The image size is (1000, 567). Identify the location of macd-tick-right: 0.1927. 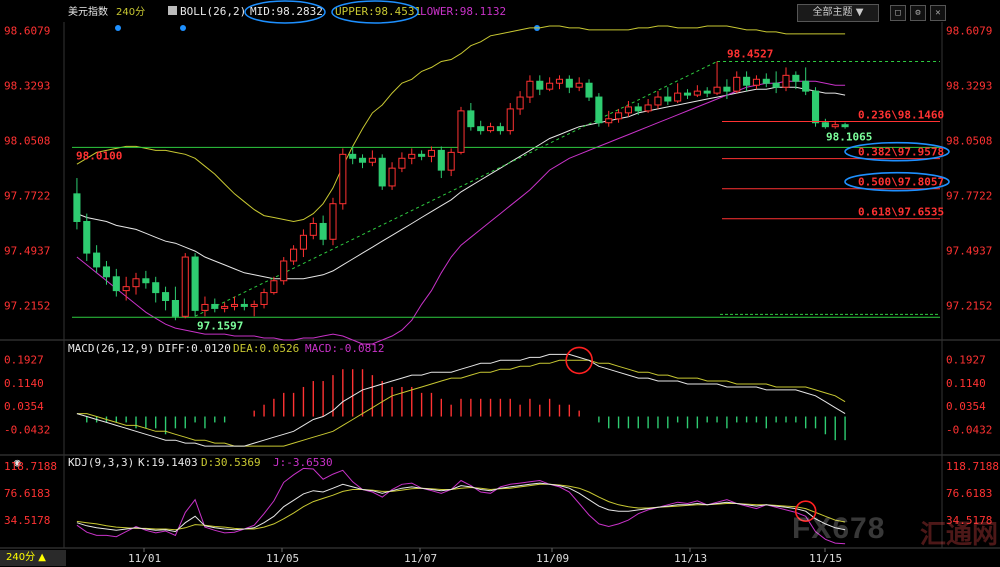
(966, 360).